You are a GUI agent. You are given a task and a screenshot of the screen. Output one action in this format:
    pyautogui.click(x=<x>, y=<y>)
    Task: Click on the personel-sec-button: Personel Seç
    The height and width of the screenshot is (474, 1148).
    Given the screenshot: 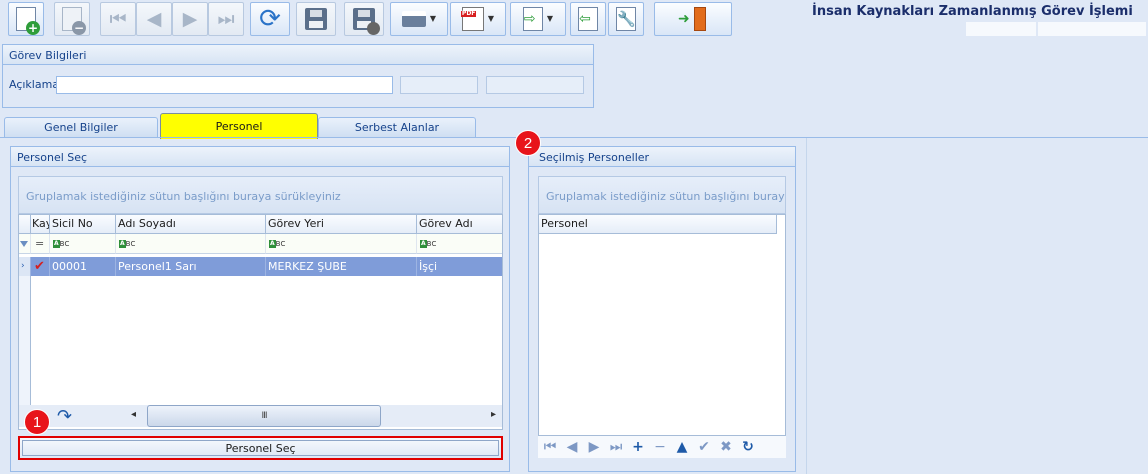 What is the action you would take?
    pyautogui.click(x=260, y=448)
    